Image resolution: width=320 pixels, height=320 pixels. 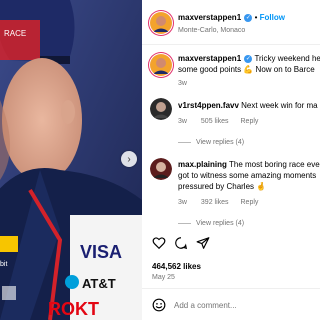 I want to click on next-image-button: ›, so click(x=129, y=159).